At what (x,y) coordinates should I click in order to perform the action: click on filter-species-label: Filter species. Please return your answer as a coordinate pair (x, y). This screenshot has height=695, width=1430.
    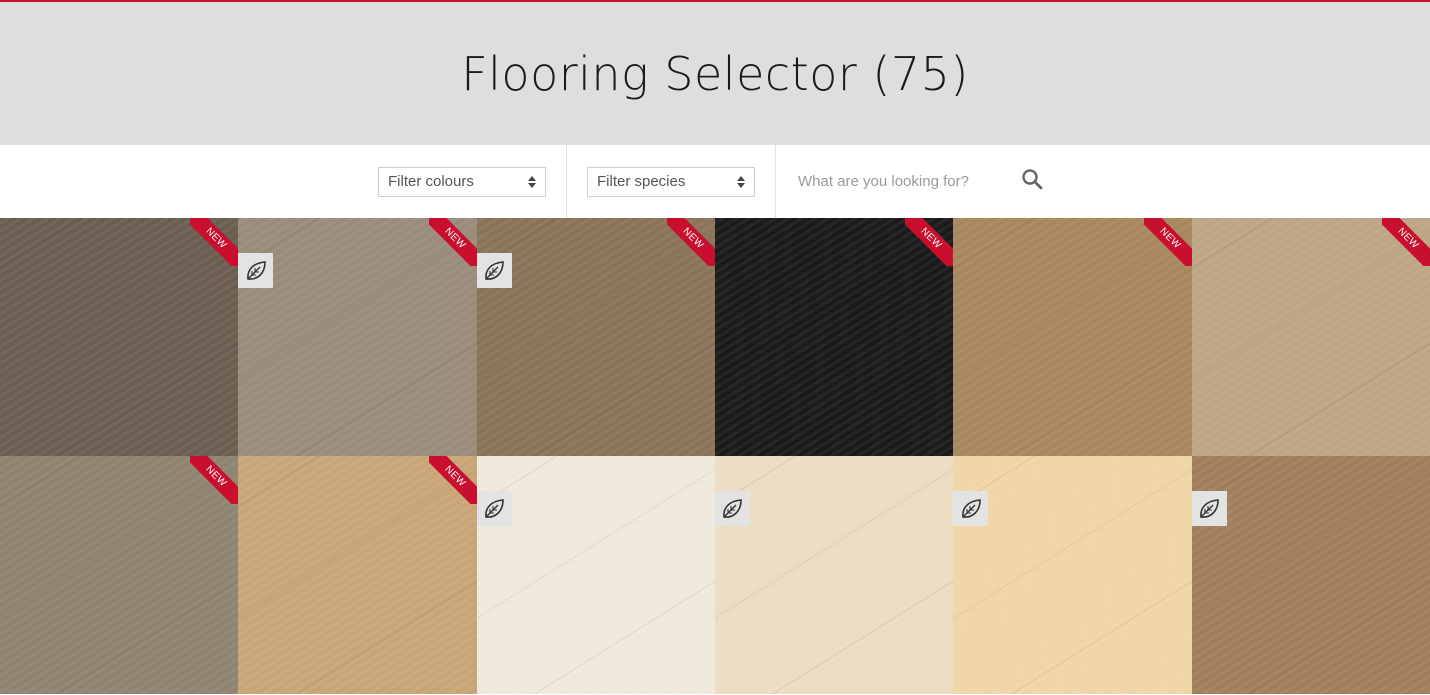
    Looking at the image, I should click on (641, 181).